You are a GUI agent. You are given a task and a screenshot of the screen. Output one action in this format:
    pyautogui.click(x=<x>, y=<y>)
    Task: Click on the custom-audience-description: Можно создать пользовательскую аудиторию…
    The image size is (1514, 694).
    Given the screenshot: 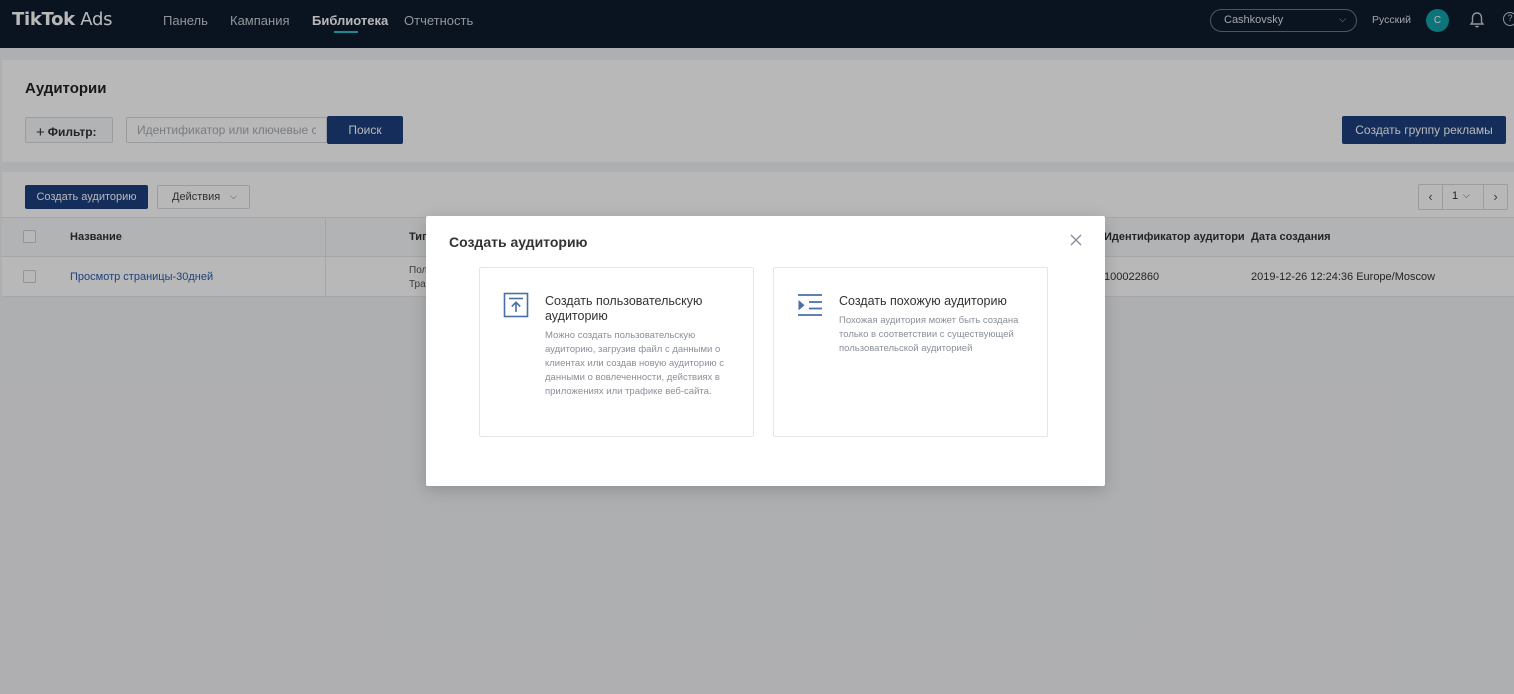 What is the action you would take?
    pyautogui.click(x=635, y=363)
    